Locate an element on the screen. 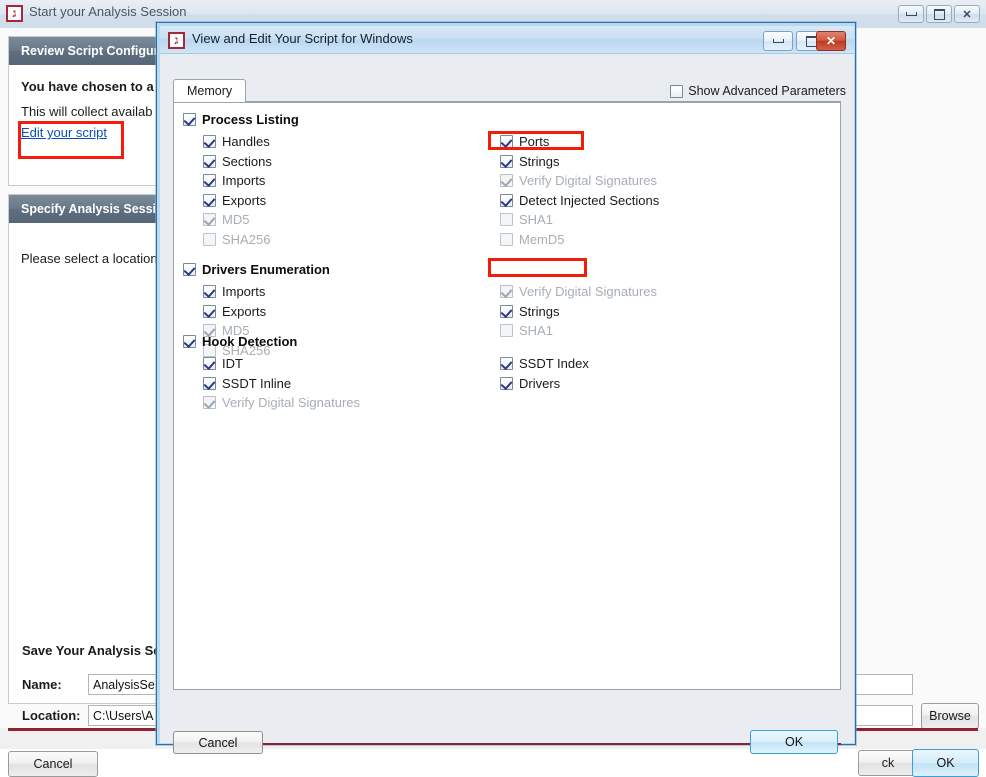  option-md5: MD5 is located at coordinates (226, 219).